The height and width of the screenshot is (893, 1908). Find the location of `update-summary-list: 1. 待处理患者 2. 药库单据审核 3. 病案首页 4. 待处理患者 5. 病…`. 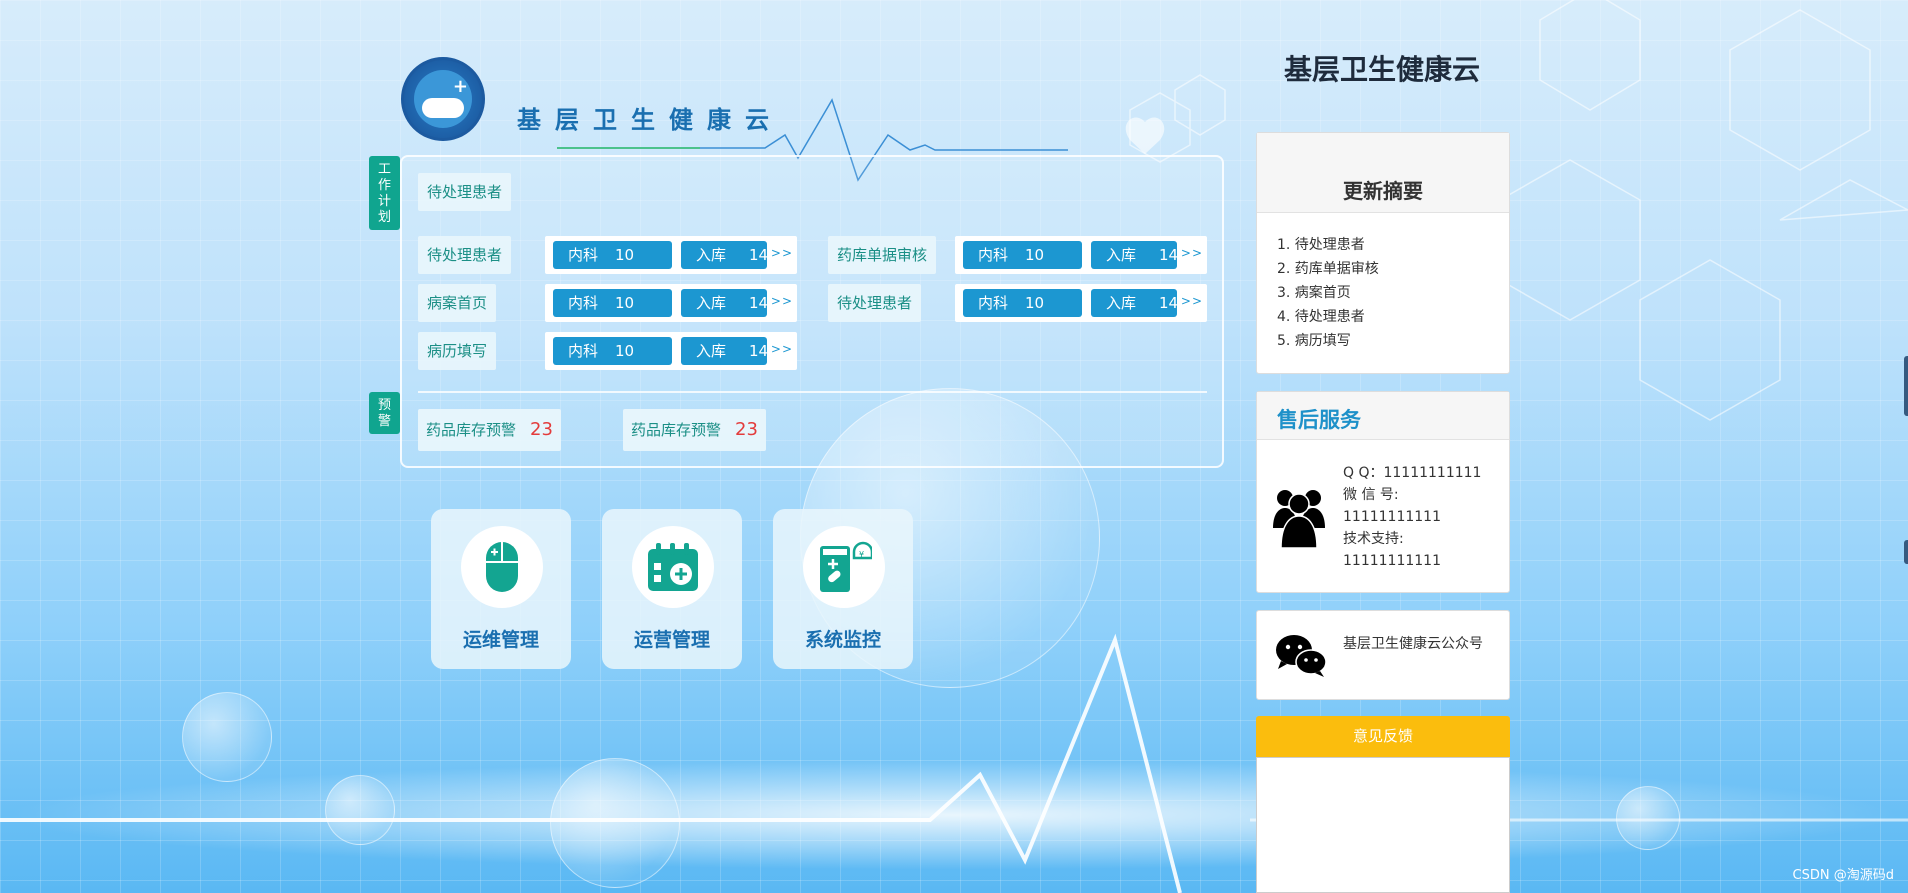

update-summary-list: 1. 待处理患者 2. 药库单据审核 3. 病案首页 4. 待处理患者 5. 病… is located at coordinates (1383, 283).